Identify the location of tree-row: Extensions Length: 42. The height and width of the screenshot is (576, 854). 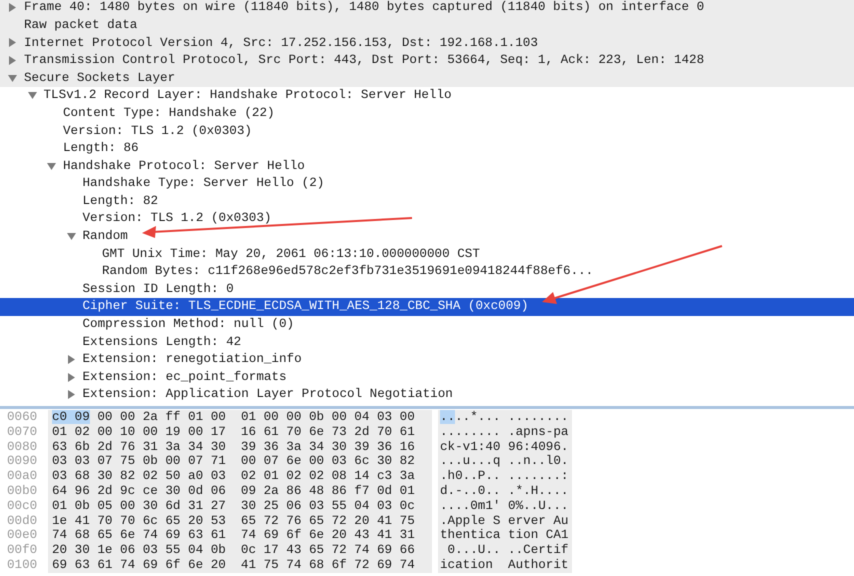
(427, 342).